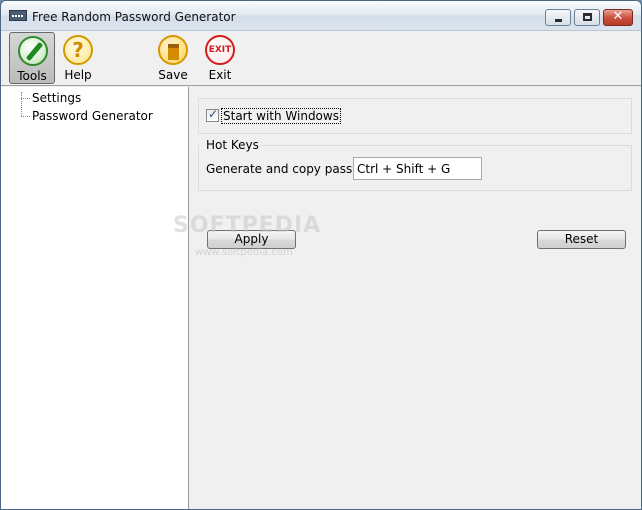 The width and height of the screenshot is (642, 510). I want to click on start-with-windows-checkbox: ✓, so click(212, 114).